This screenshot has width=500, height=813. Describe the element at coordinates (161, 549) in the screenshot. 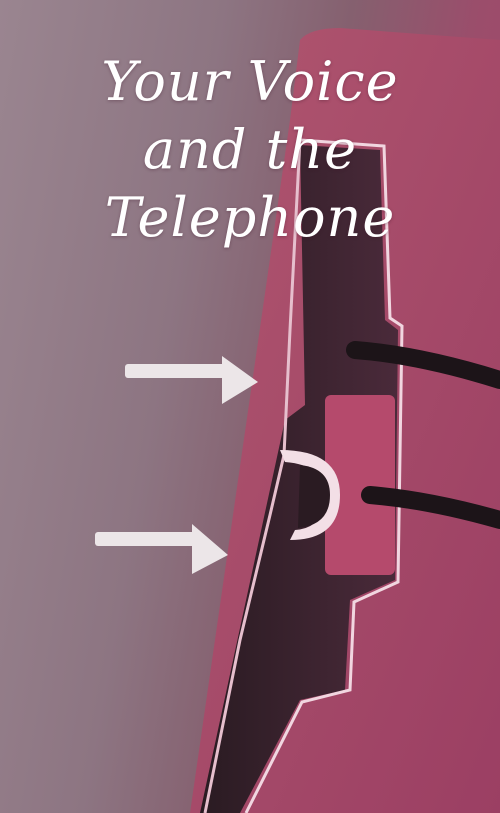

I see `arrow-lower-icon` at that location.